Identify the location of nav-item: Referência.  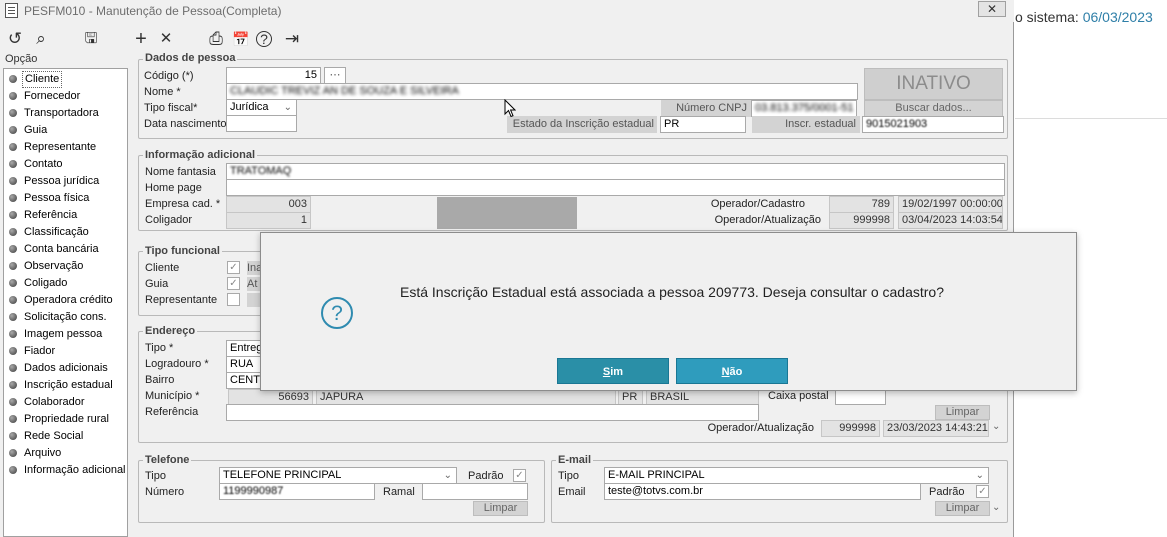
(69, 215).